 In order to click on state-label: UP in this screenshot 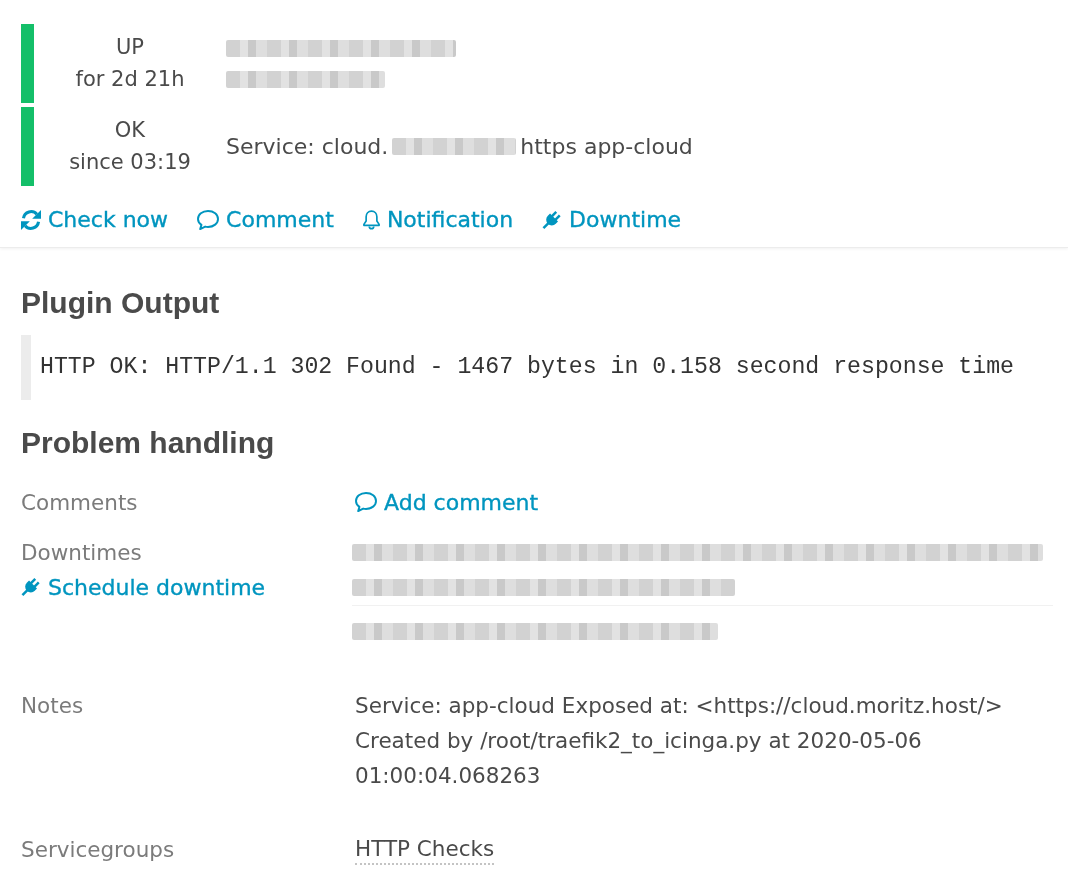, I will do `click(129, 47)`.